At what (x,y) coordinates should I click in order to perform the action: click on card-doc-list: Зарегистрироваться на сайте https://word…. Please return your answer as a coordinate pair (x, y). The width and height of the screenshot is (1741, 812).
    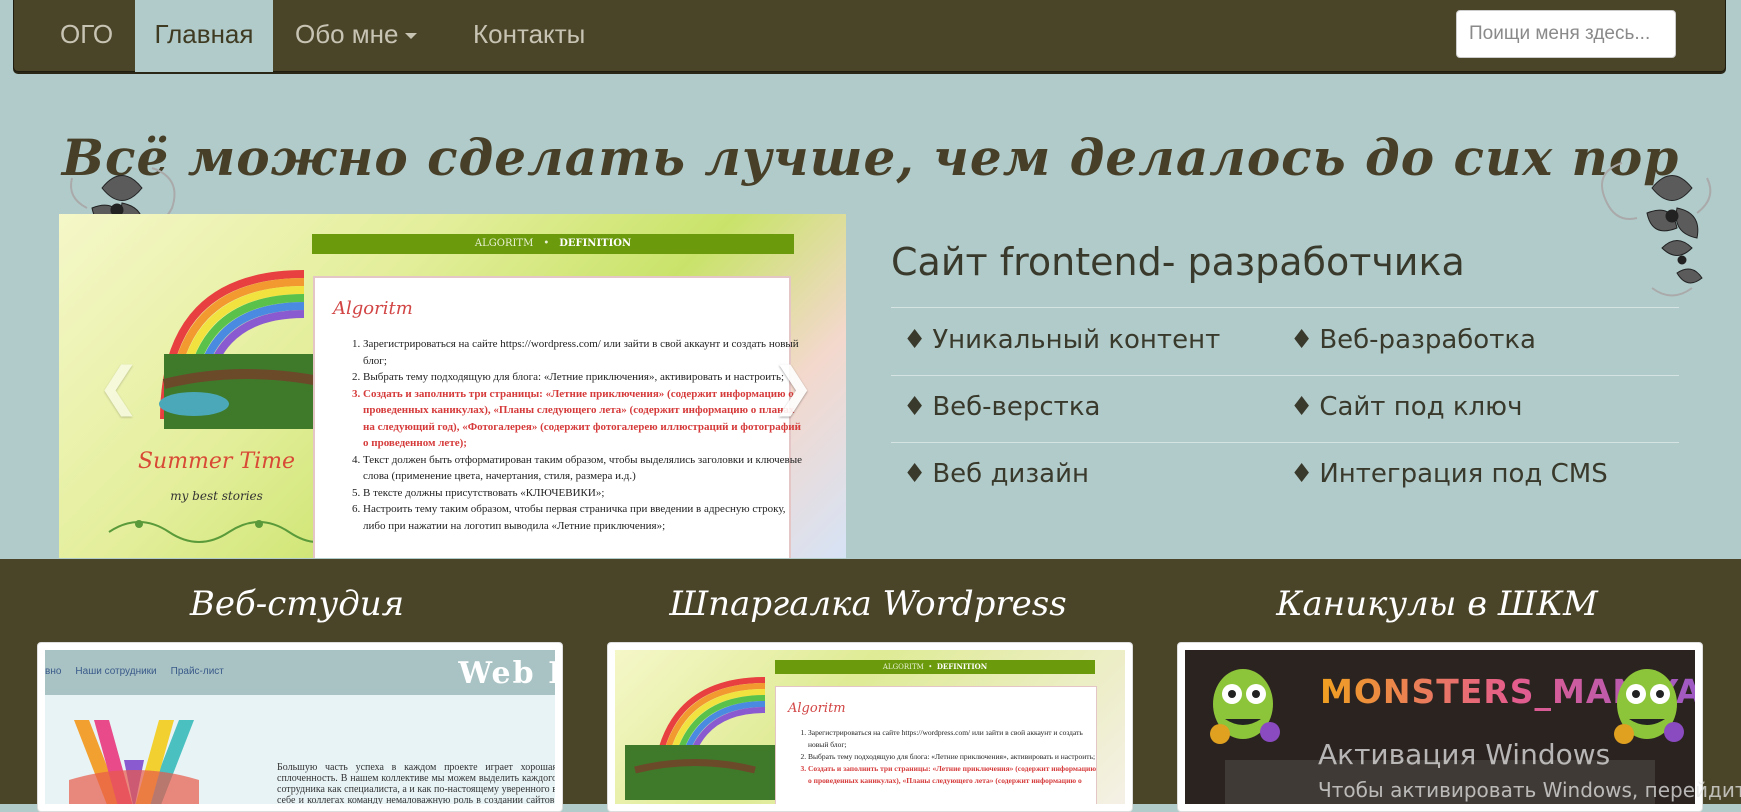
    Looking at the image, I should click on (943, 757).